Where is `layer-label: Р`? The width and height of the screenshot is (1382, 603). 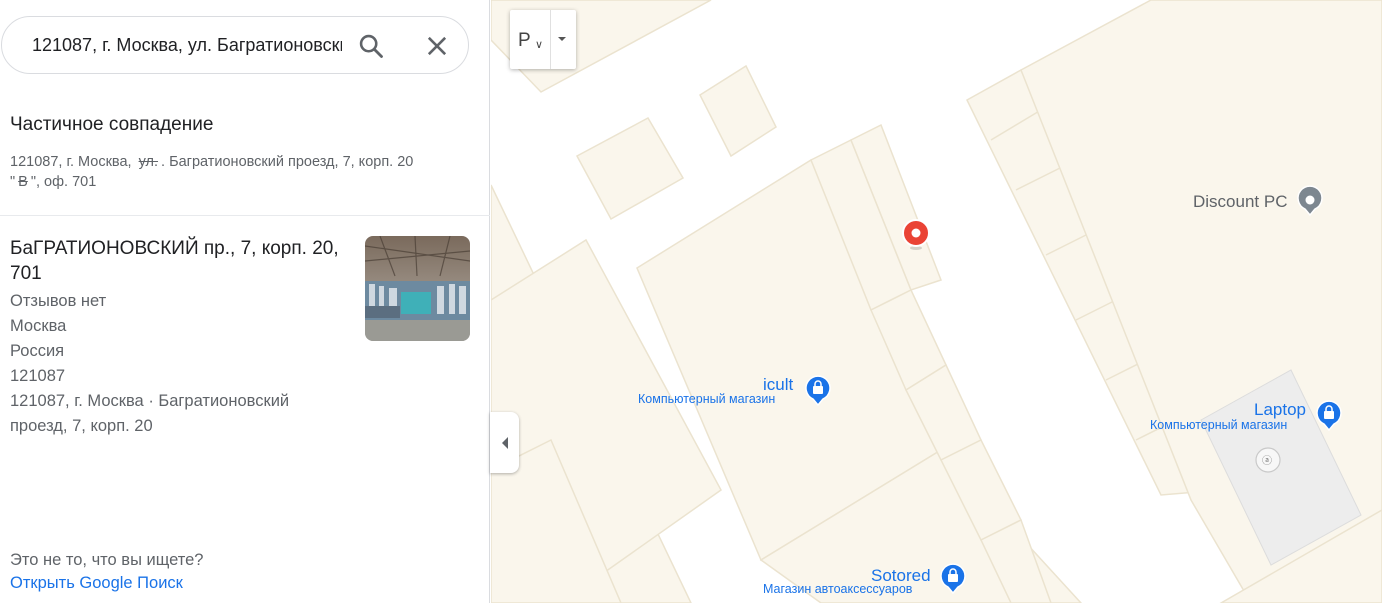 layer-label: Р is located at coordinates (524, 41).